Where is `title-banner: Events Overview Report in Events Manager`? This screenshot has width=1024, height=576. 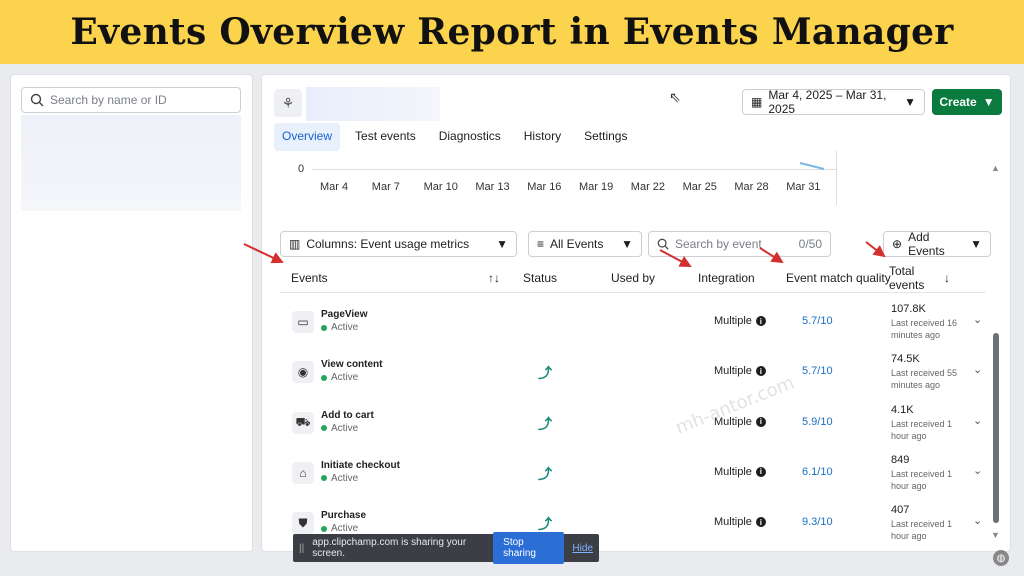 title-banner: Events Overview Report in Events Manager is located at coordinates (512, 32).